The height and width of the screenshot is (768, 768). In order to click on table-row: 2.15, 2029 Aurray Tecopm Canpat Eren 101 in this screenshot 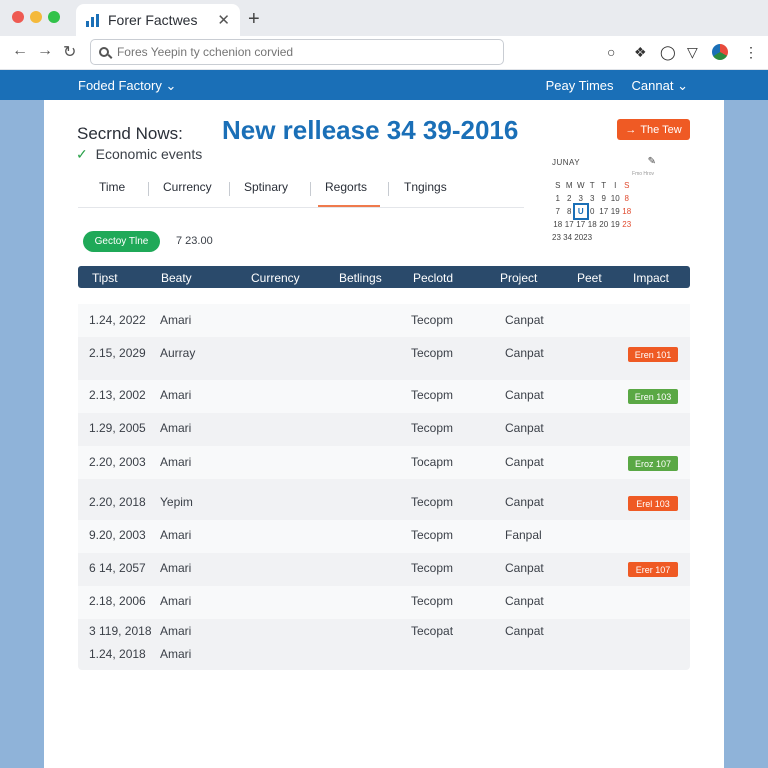, I will do `click(384, 353)`.